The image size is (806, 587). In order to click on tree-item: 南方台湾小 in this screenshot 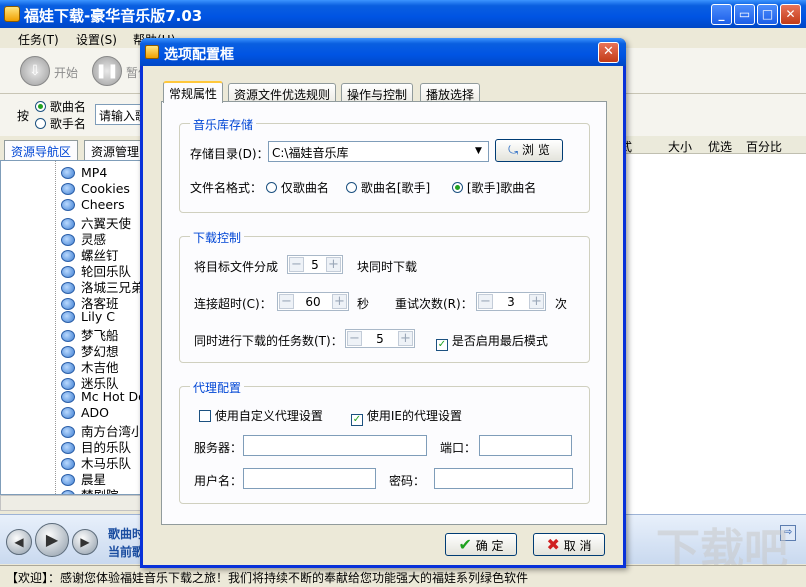, I will do `click(102, 430)`.